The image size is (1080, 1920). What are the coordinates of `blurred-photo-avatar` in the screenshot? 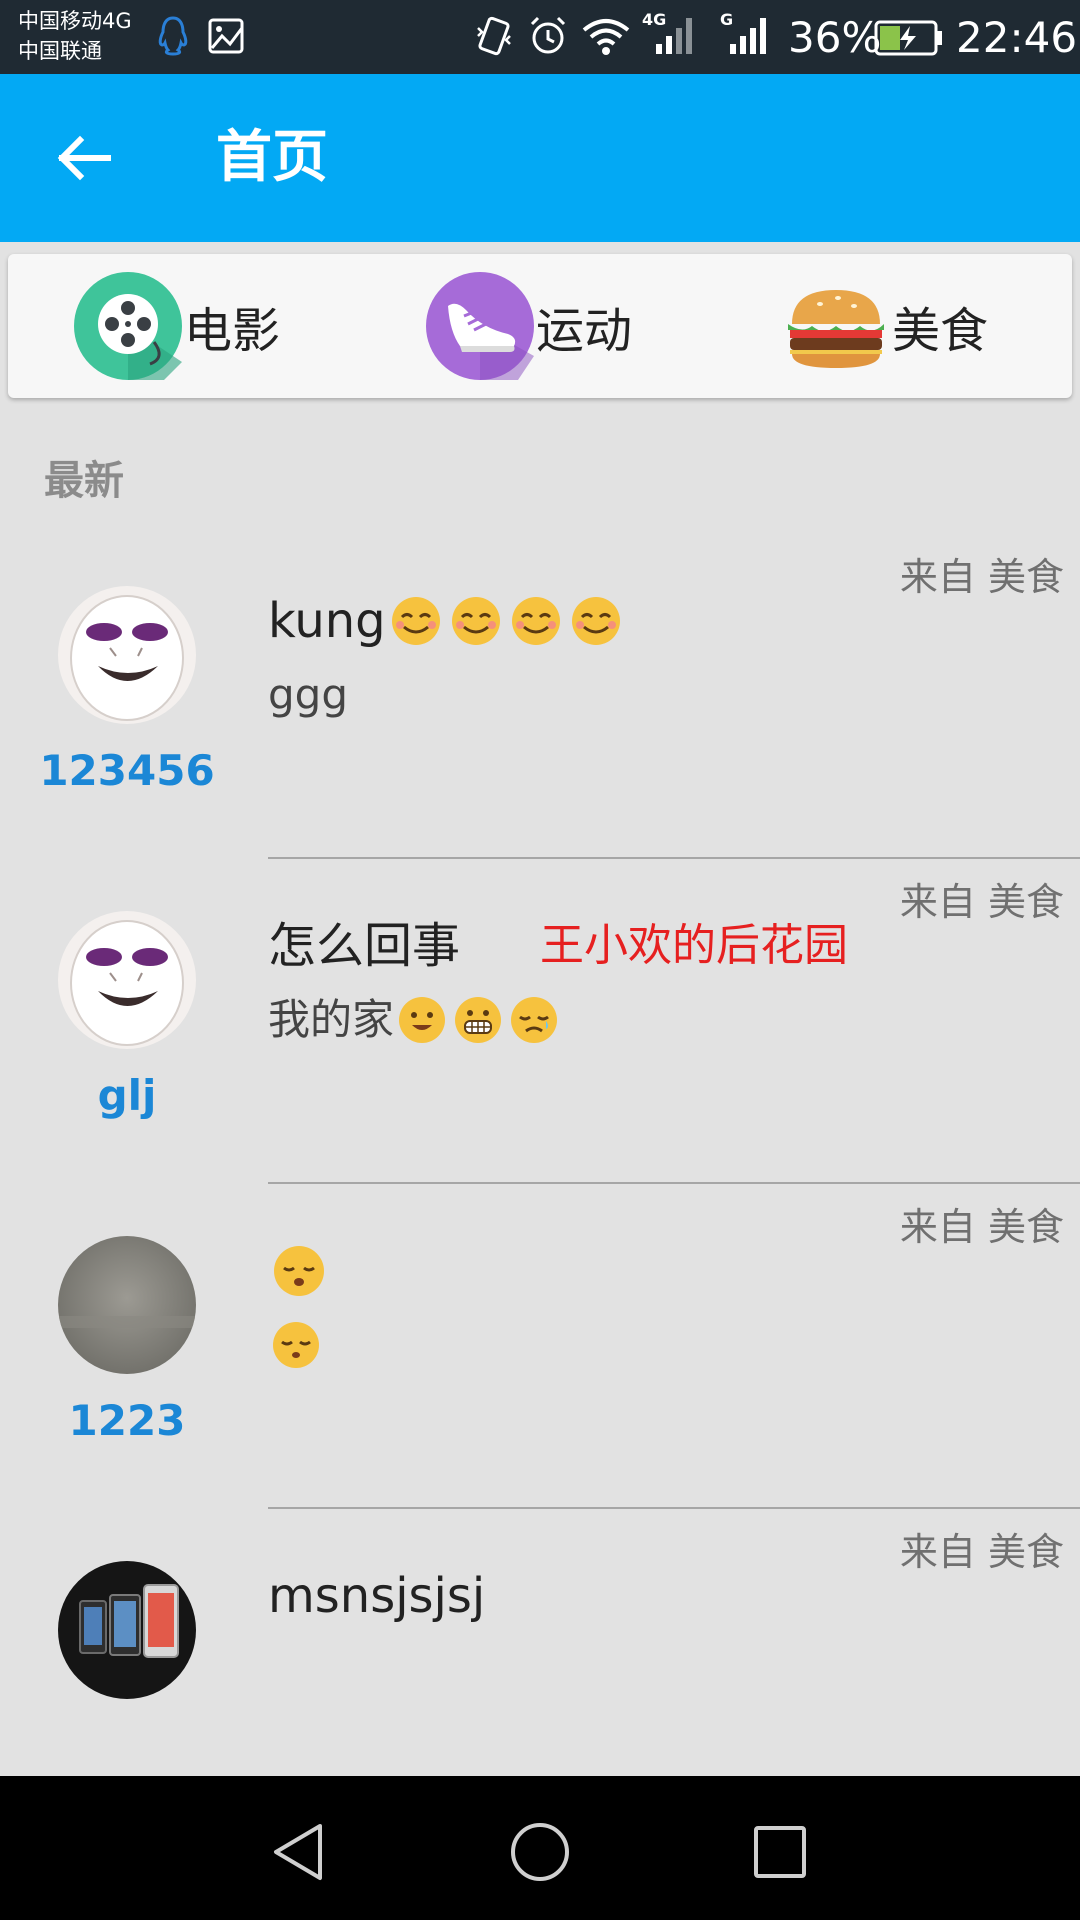 It's located at (127, 1305).